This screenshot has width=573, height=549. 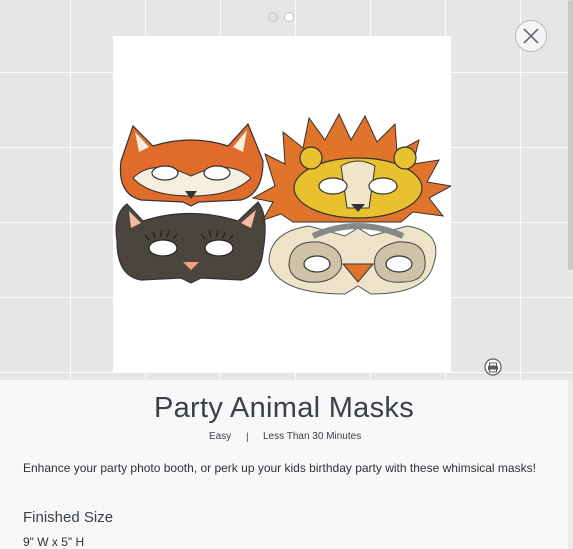 I want to click on owl-mask, so click(x=352, y=259).